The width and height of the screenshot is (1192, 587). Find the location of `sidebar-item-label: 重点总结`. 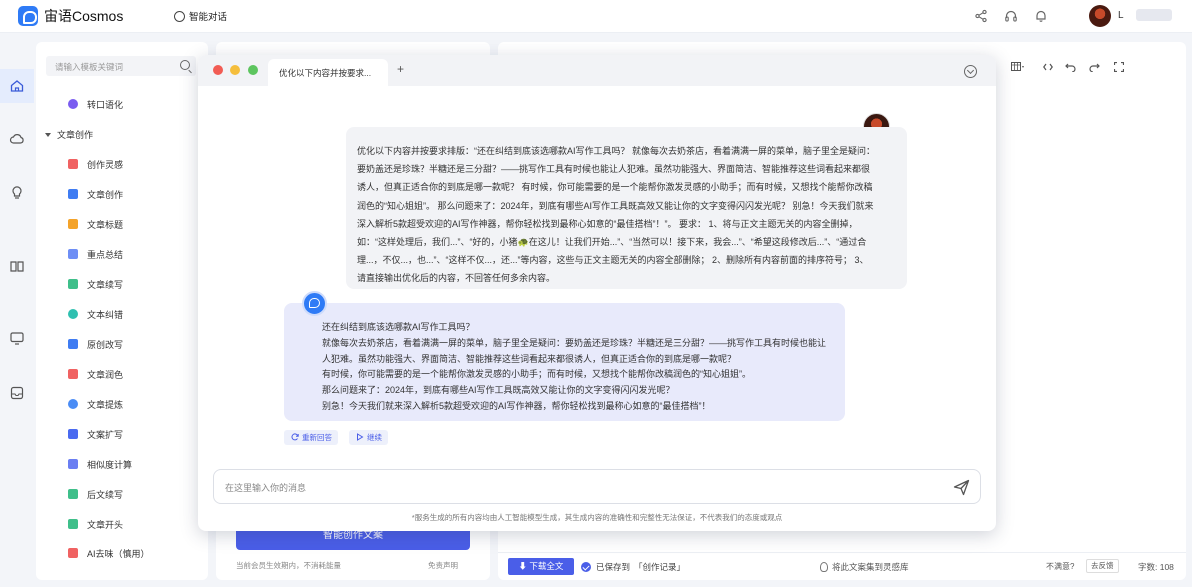

sidebar-item-label: 重点总结 is located at coordinates (105, 254).